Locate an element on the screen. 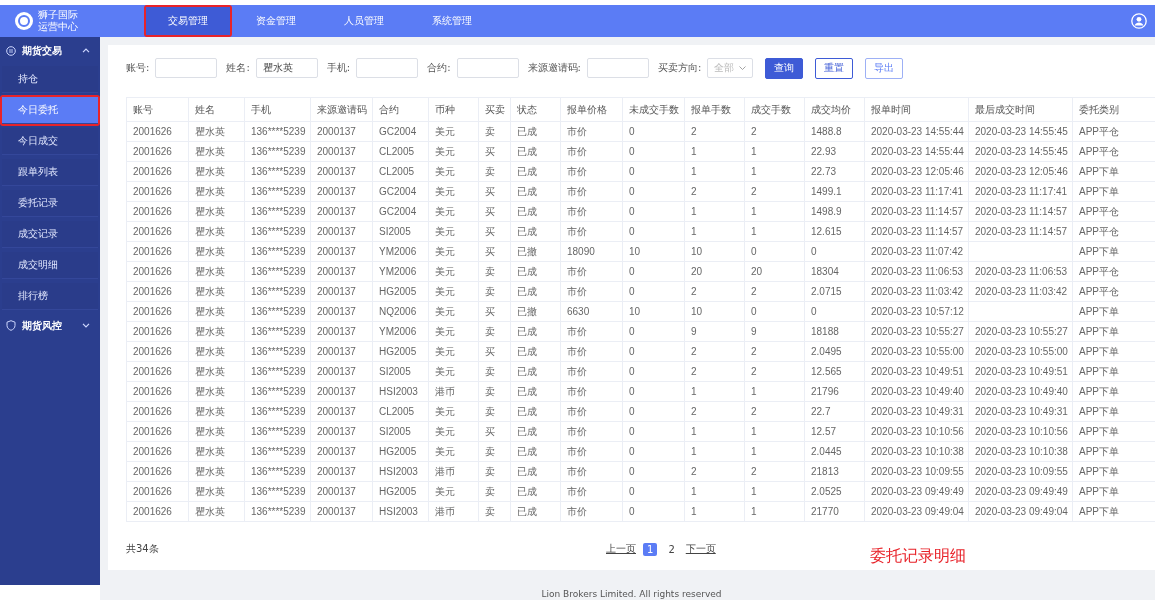 The width and height of the screenshot is (1155, 600). table-cell: 12.57 is located at coordinates (824, 431).